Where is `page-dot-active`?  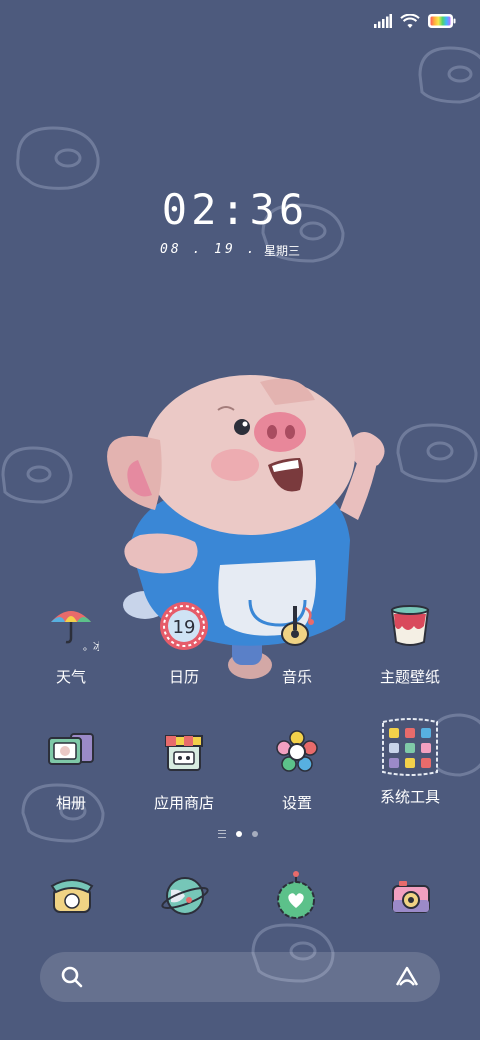 page-dot-active is located at coordinates (239, 834).